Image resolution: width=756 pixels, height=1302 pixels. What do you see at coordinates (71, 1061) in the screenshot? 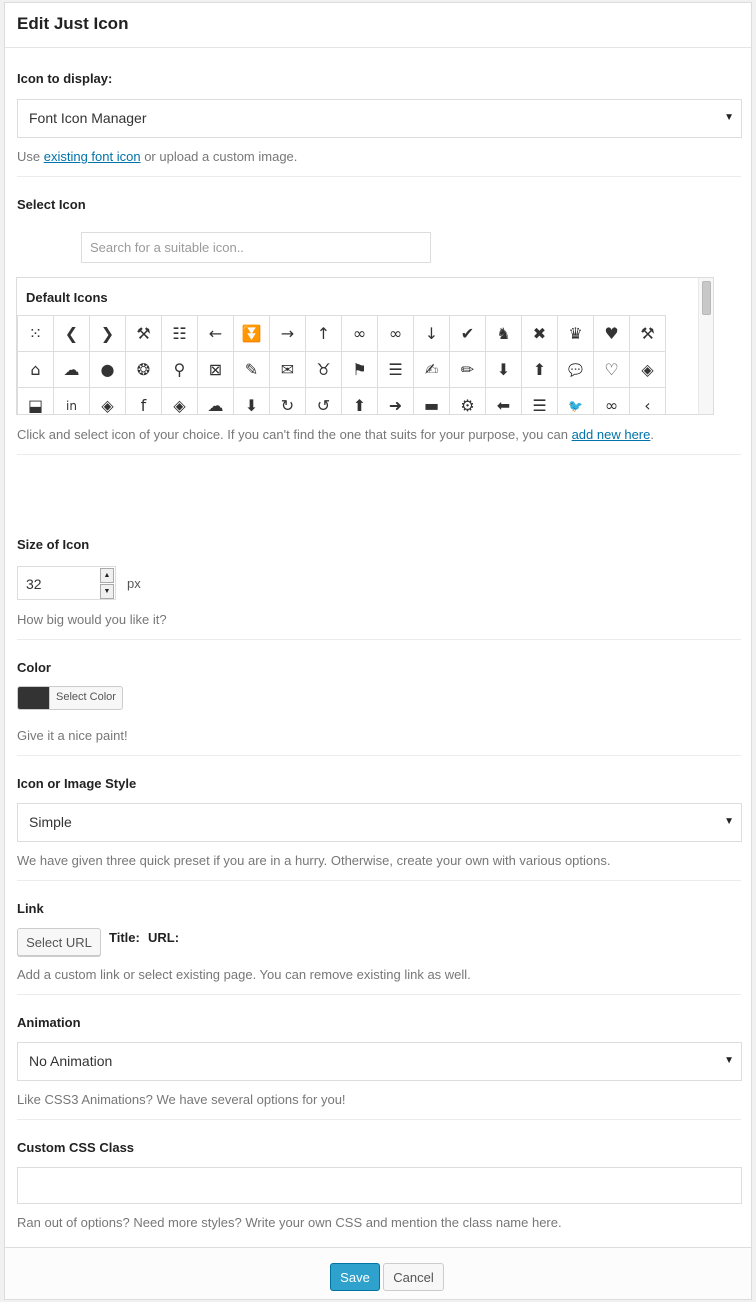
I see `animation-value: No Animation` at bounding box center [71, 1061].